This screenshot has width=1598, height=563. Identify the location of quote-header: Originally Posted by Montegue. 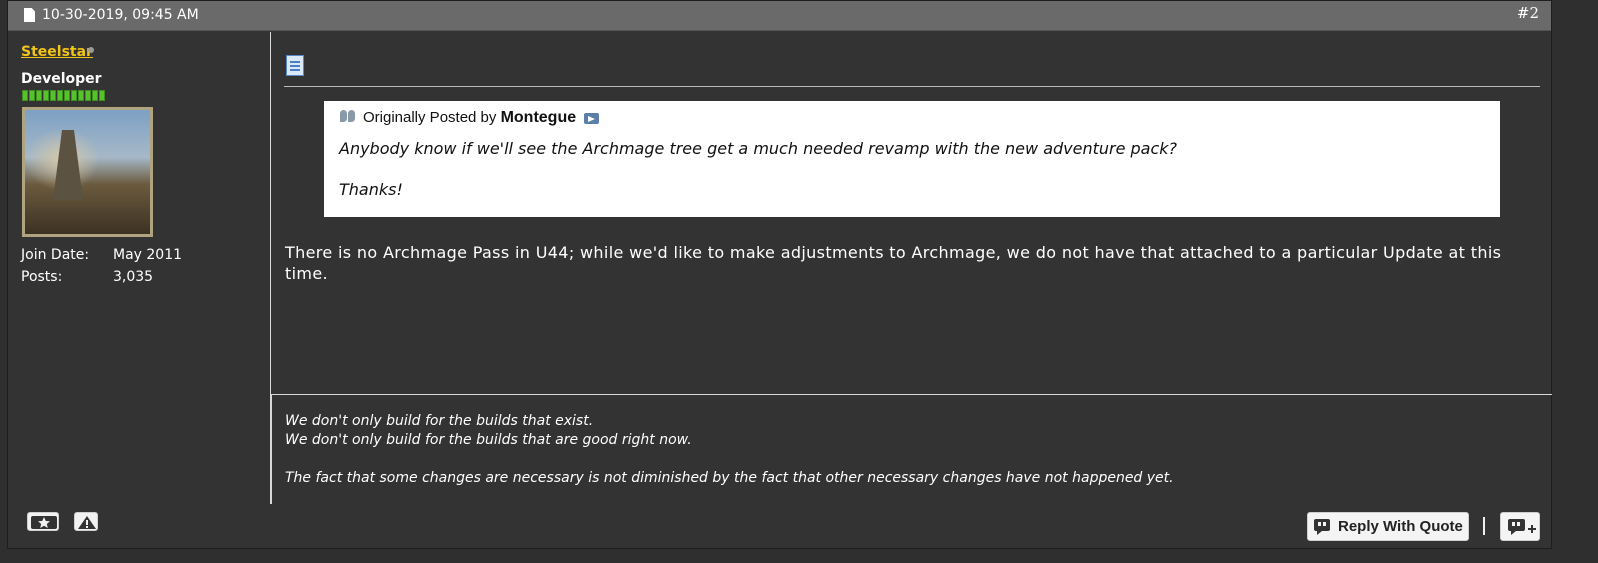
(469, 118).